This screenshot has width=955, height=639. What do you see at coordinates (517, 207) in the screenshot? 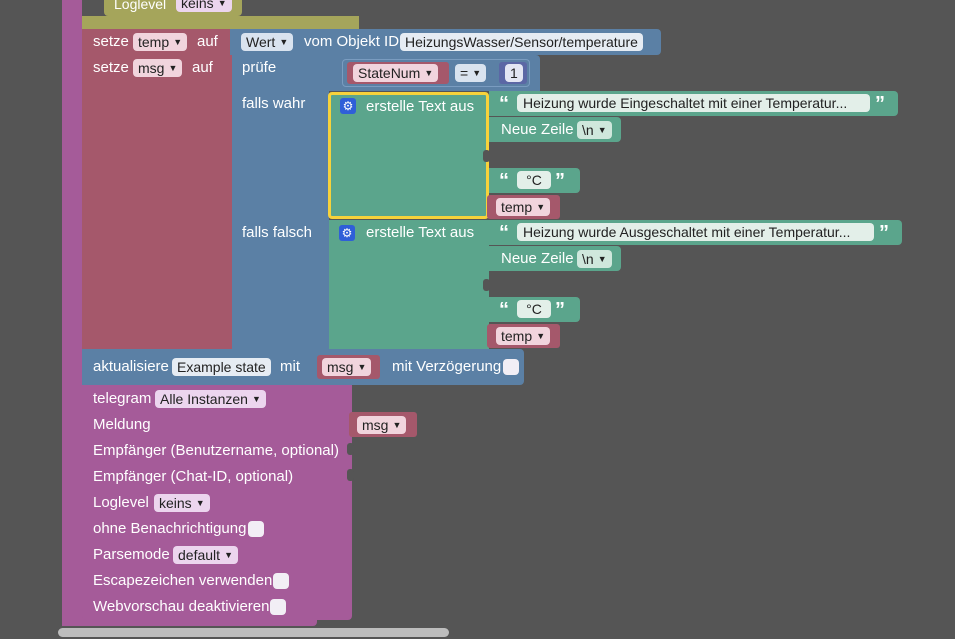
I see `temp-true-value: temp` at bounding box center [517, 207].